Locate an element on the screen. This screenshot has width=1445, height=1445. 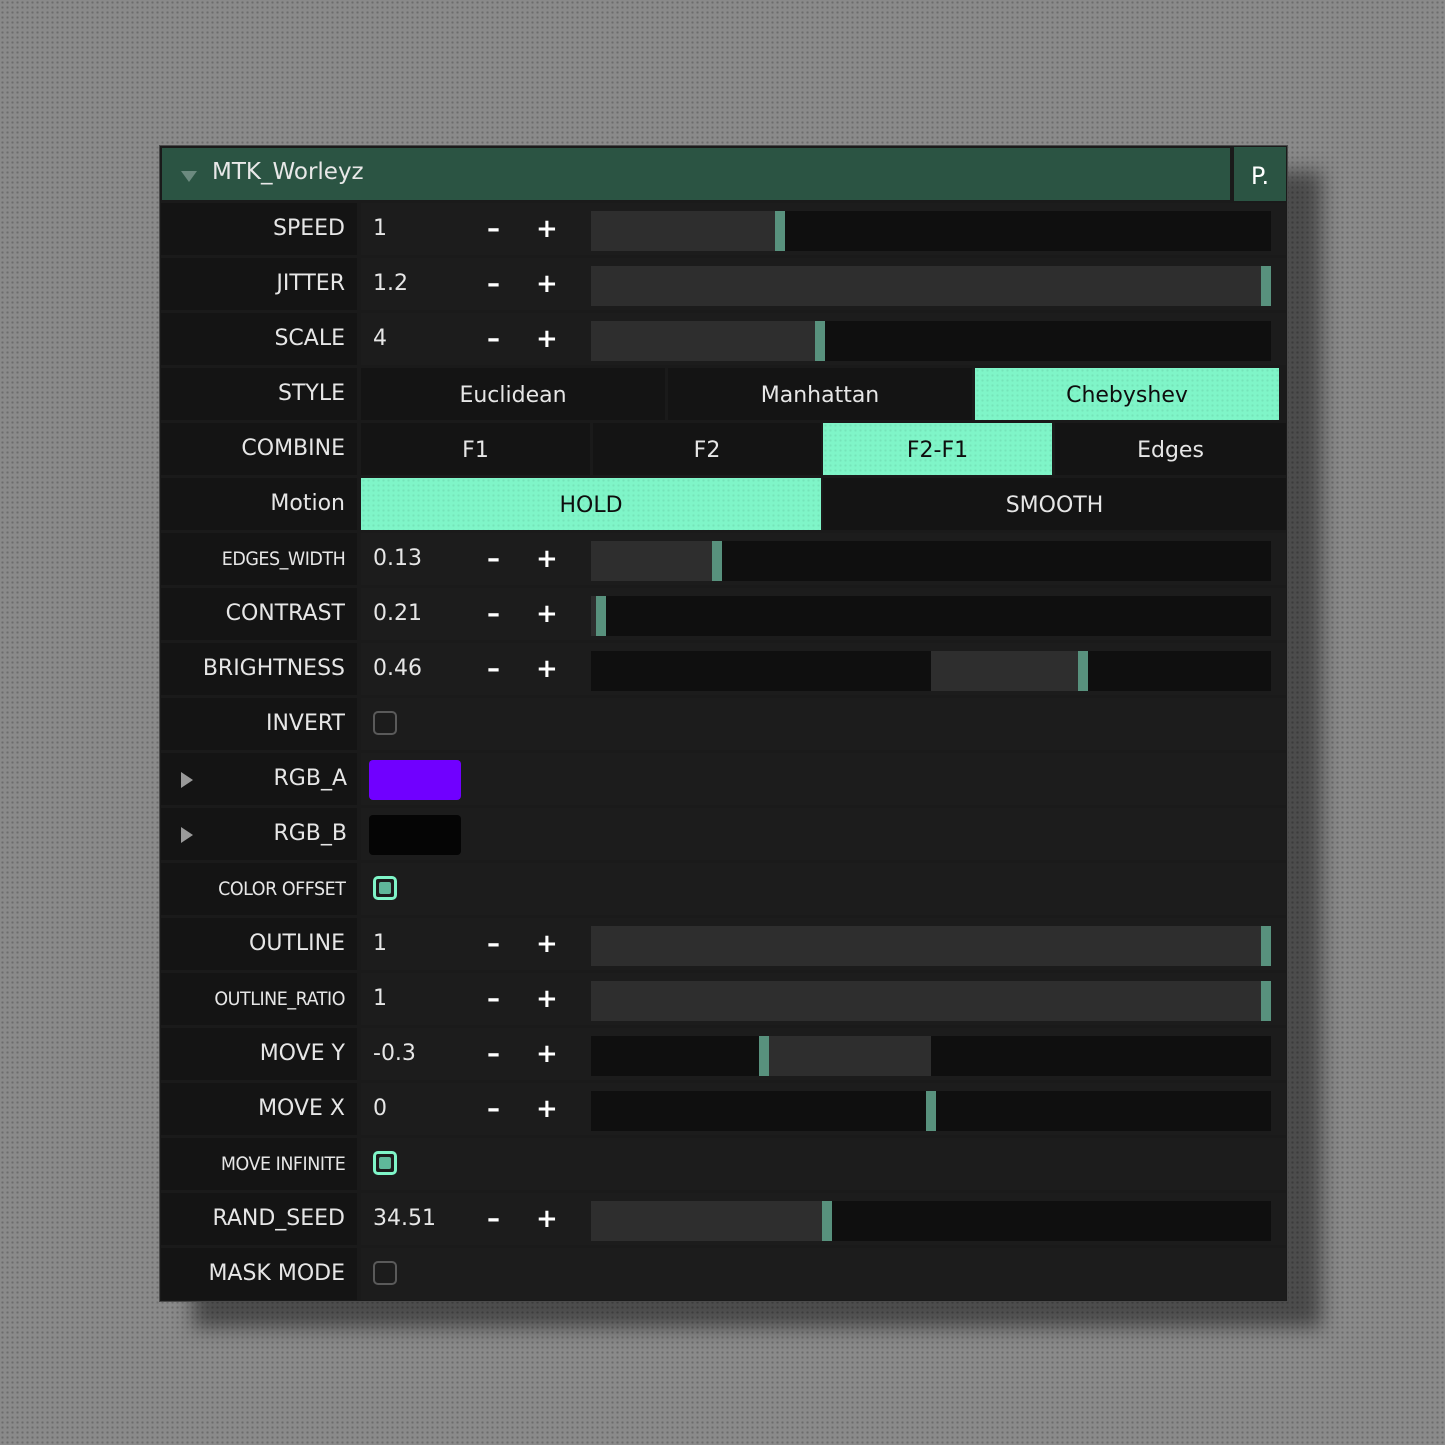
edges-width-slider is located at coordinates (931, 561).